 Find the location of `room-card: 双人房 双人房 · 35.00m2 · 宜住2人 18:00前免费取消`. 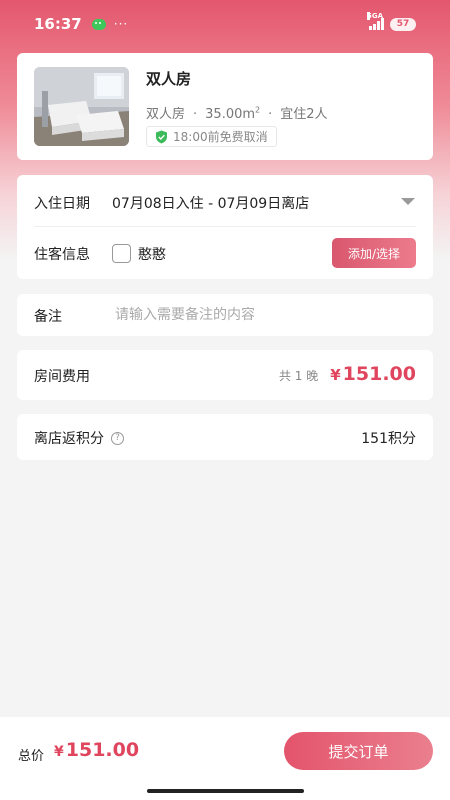

room-card: 双人房 双人房 · 35.00m2 · 宜住2人 18:00前免费取消 is located at coordinates (225, 106).